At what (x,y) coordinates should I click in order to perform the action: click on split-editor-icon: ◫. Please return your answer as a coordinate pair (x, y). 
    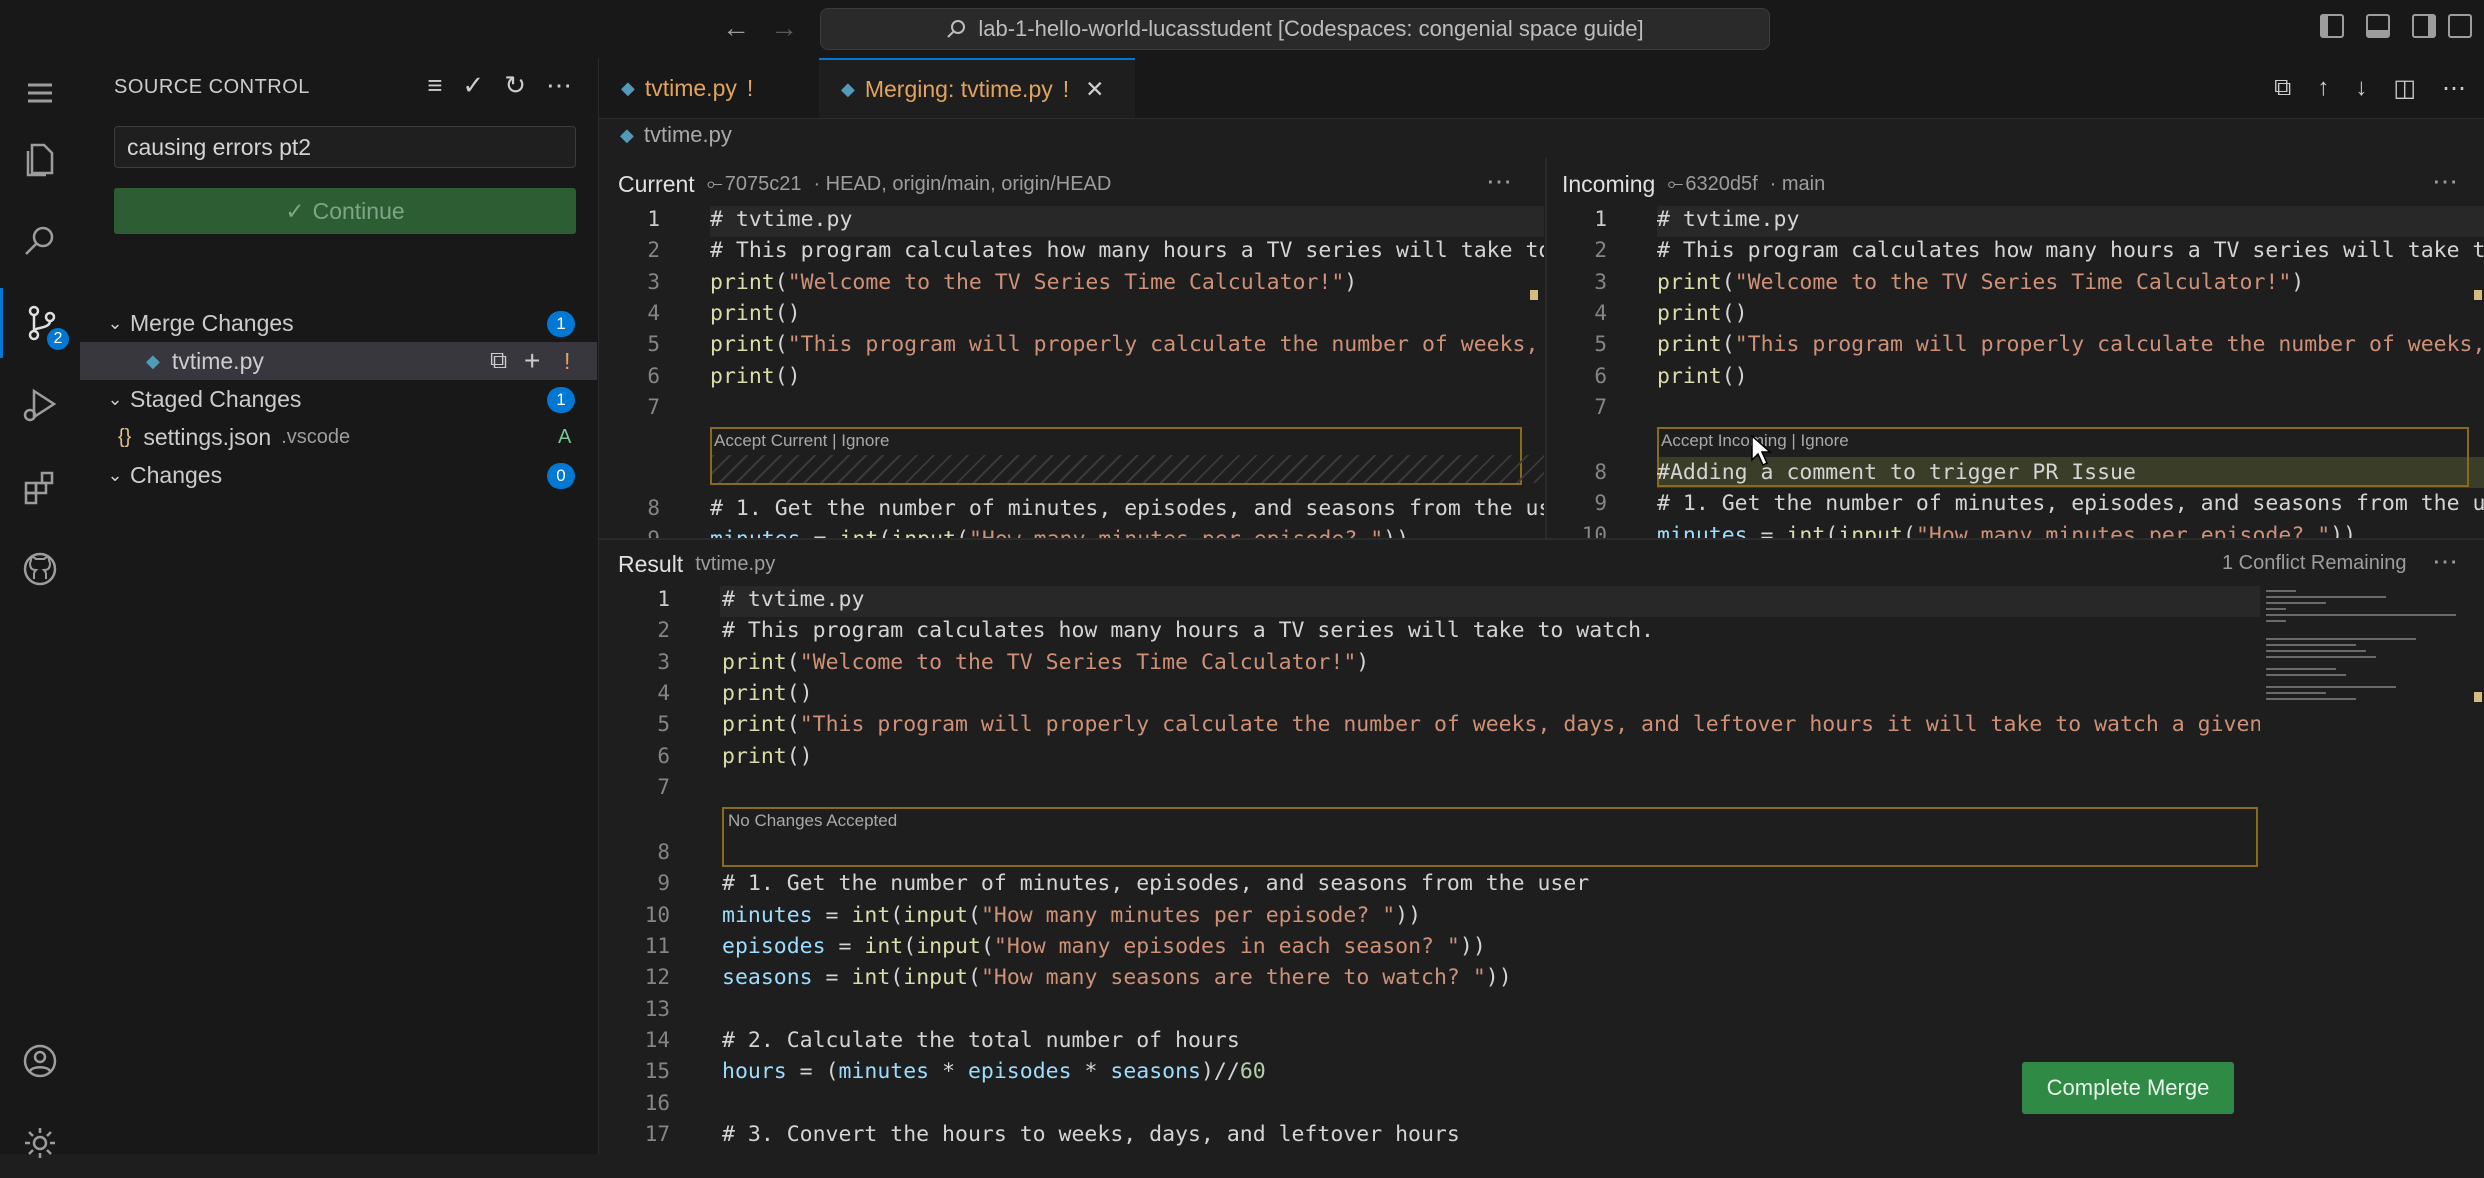
    Looking at the image, I should click on (2404, 88).